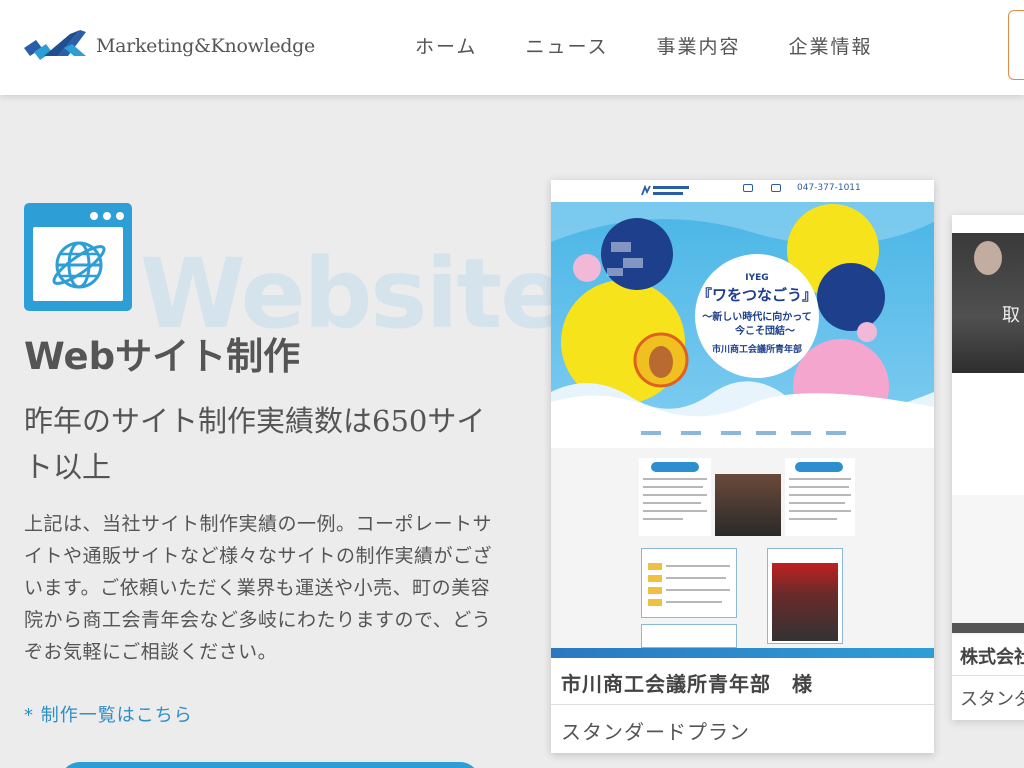 Image resolution: width=1024 pixels, height=768 pixels. I want to click on thumbnail-phone: 047-377-1011, so click(829, 188).